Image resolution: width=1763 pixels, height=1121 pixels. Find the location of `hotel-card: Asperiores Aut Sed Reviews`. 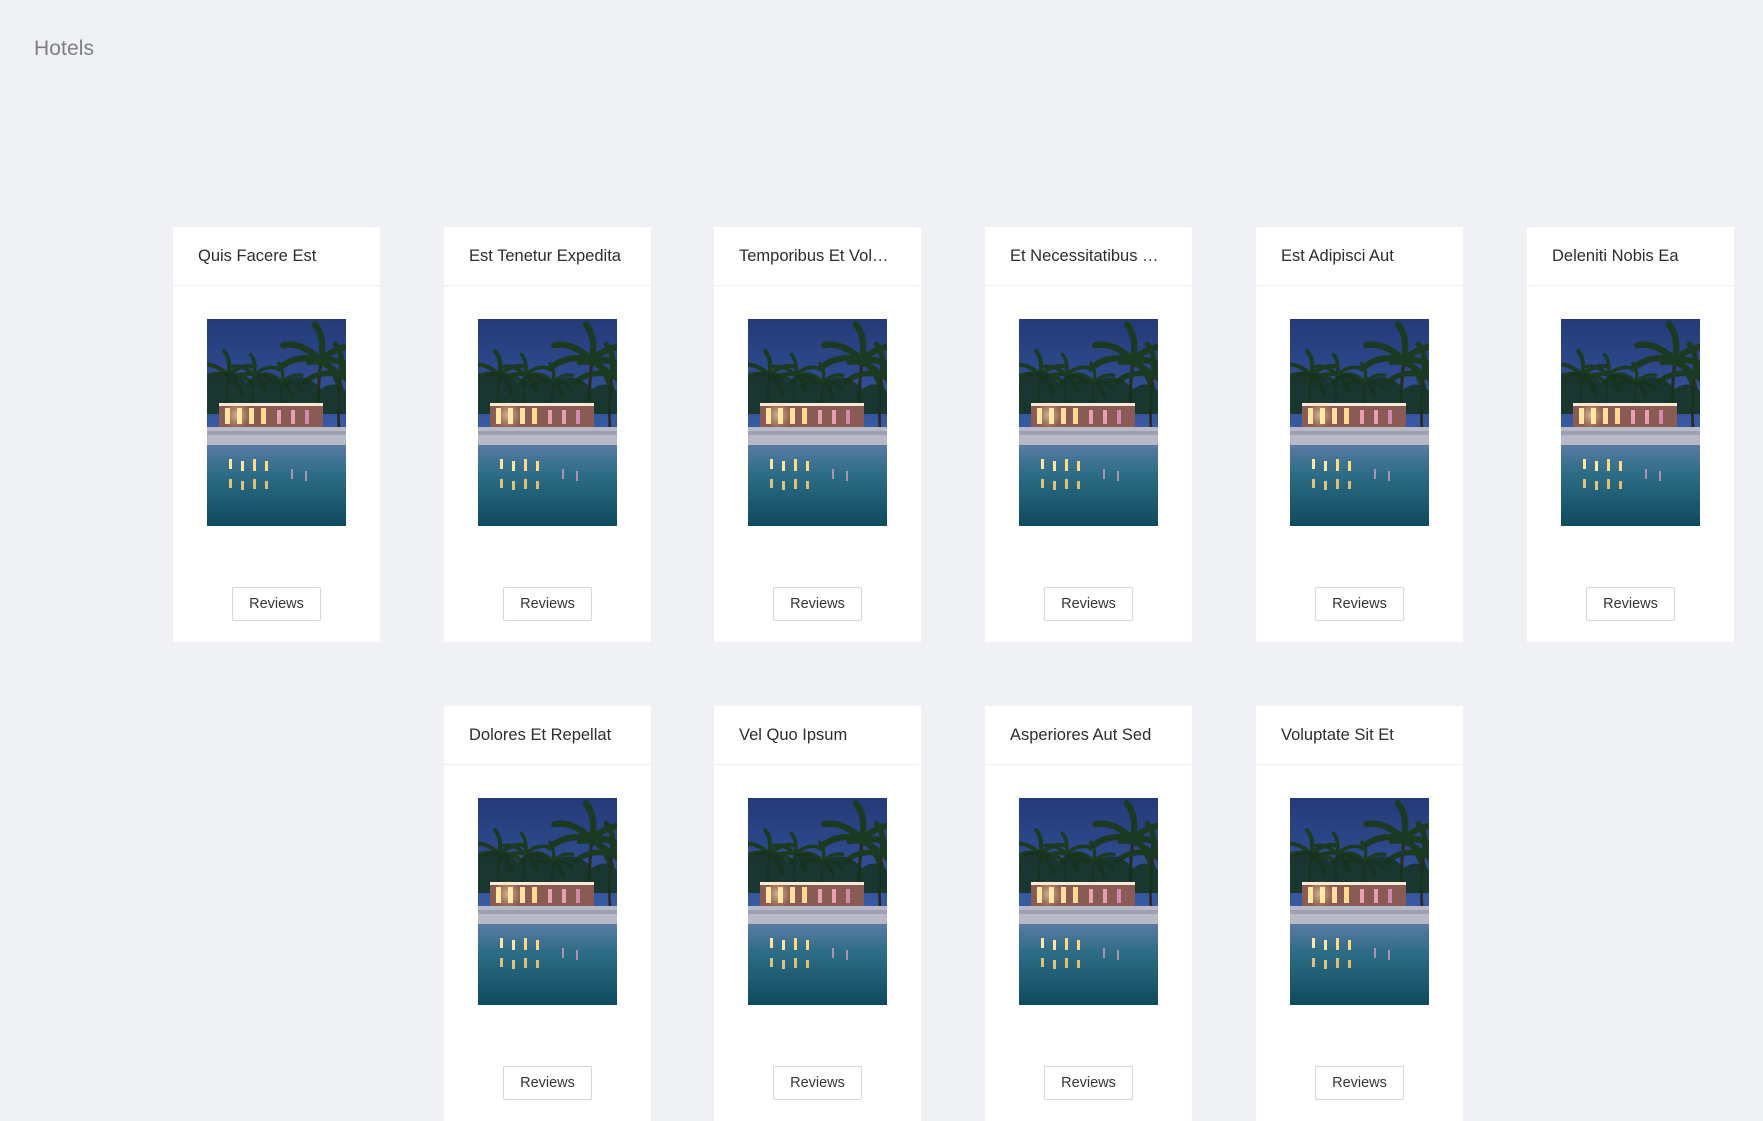

hotel-card: Asperiores Aut Sed Reviews is located at coordinates (1088, 913).